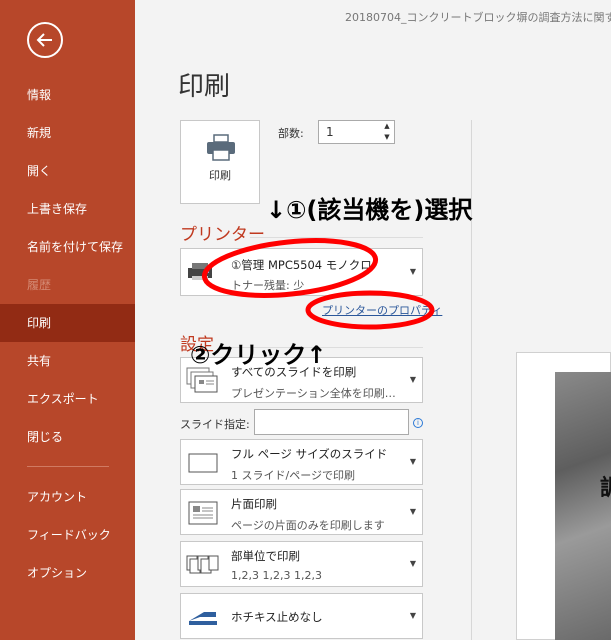 The width and height of the screenshot is (611, 640). What do you see at coordinates (336, 237) in the screenshot?
I see `printer-section-rule` at bounding box center [336, 237].